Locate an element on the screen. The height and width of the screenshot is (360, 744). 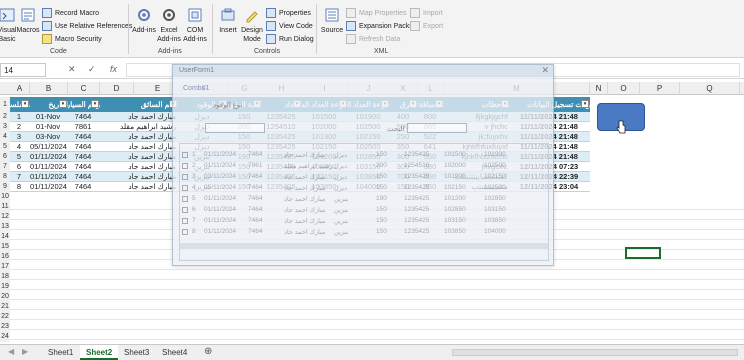
table-cell: 1 is located at coordinates (20, 117).